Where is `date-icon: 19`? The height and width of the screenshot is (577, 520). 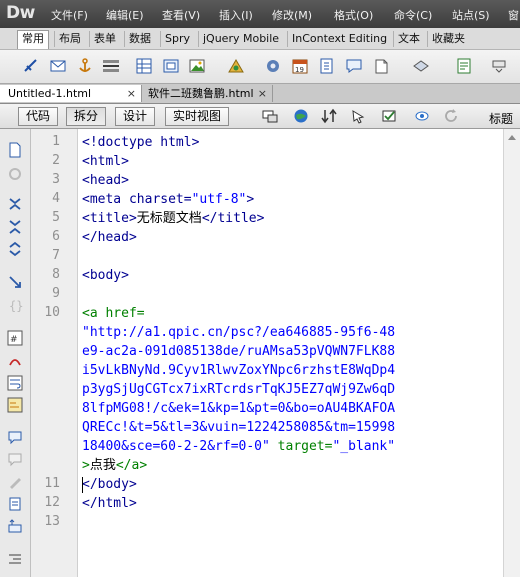
date-icon: 19 is located at coordinates (300, 66).